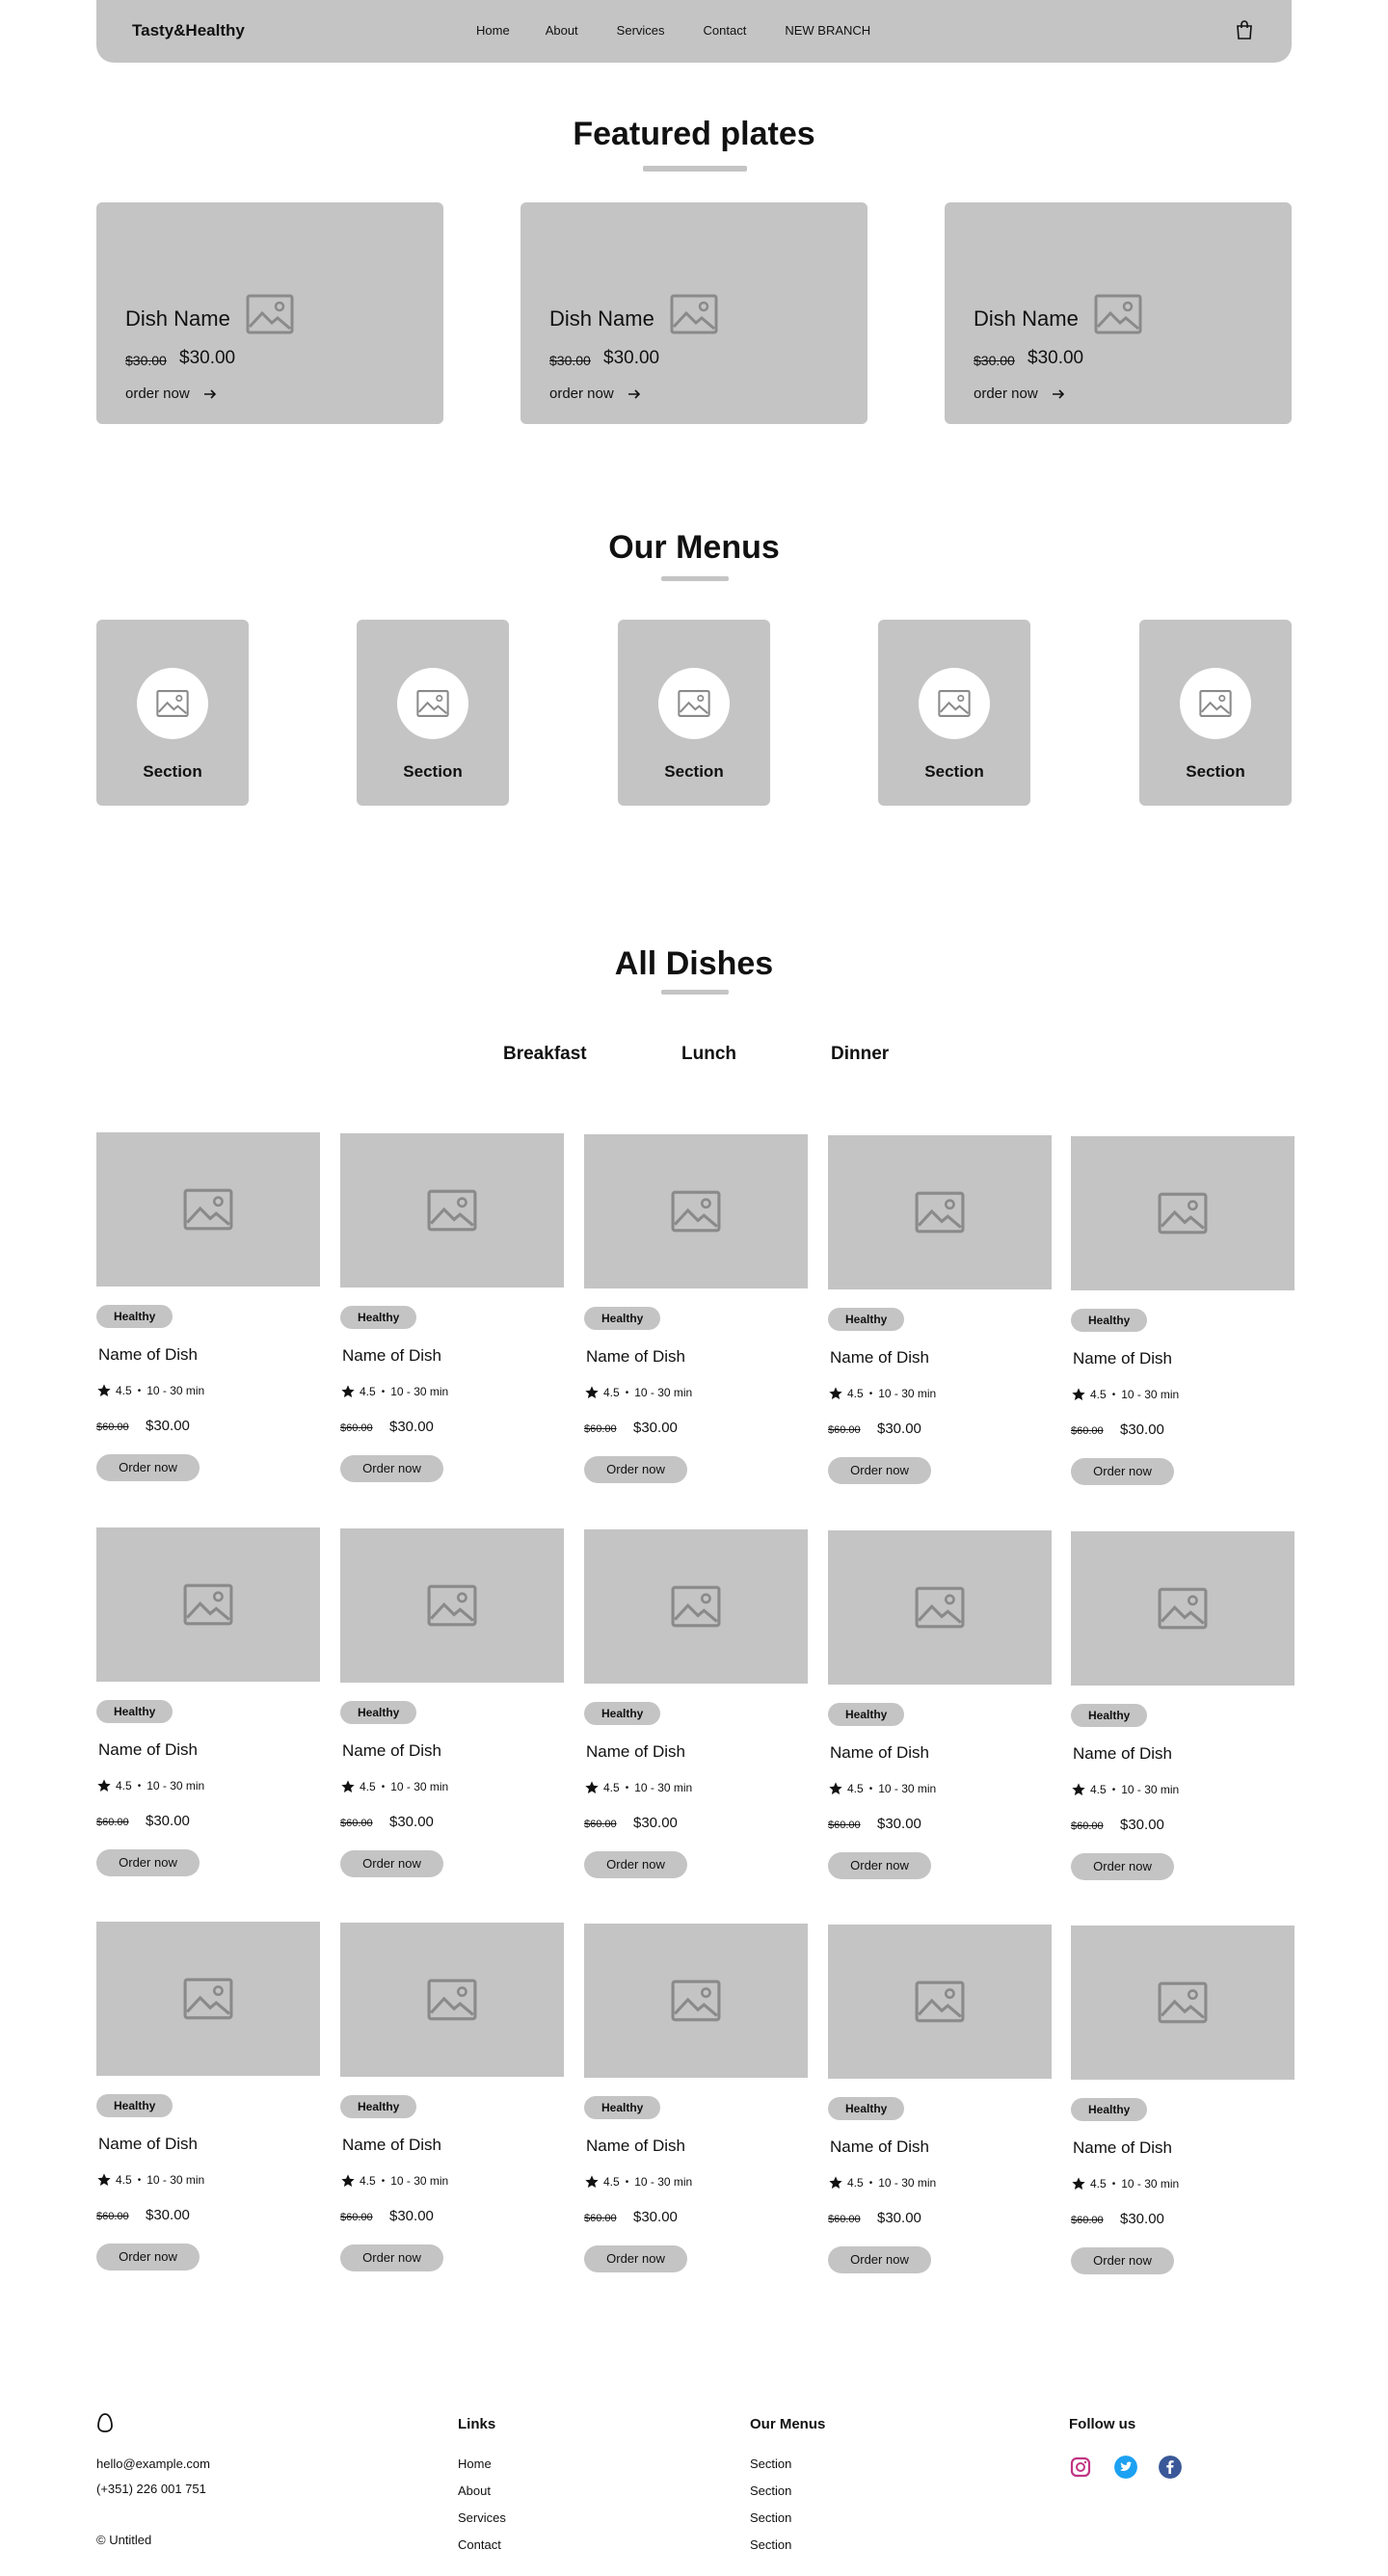 The width and height of the screenshot is (1388, 2576). I want to click on footer-link-contact: Contact, so click(479, 2544).